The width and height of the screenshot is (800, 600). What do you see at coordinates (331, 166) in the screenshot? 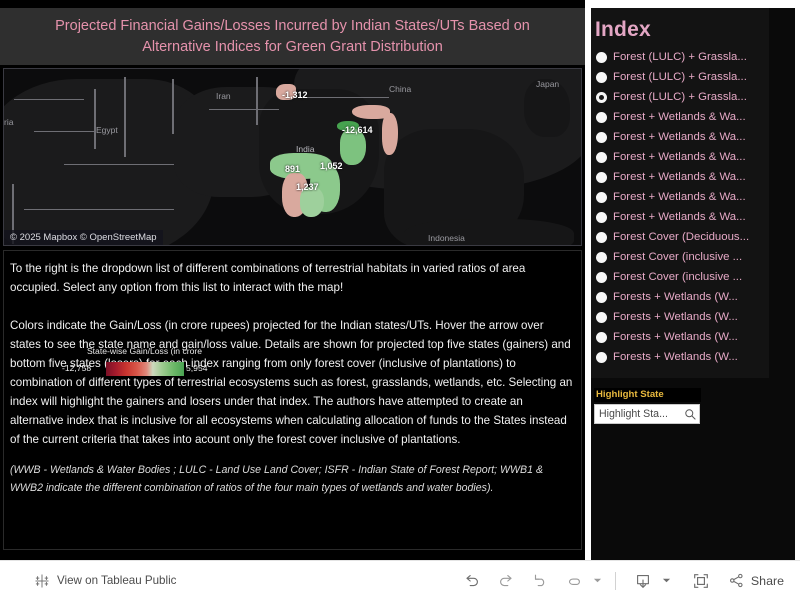
I see `map-value-label: 1,052` at bounding box center [331, 166].